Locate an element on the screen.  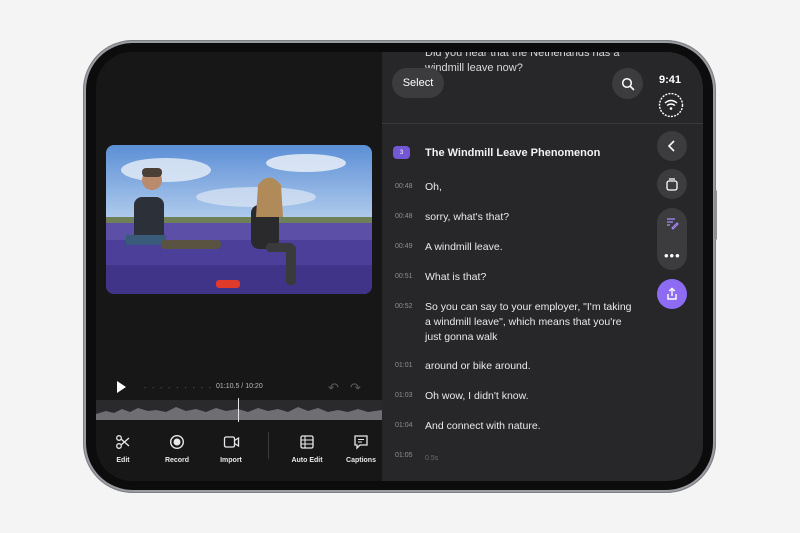
play-button is located at coordinates (121, 387).